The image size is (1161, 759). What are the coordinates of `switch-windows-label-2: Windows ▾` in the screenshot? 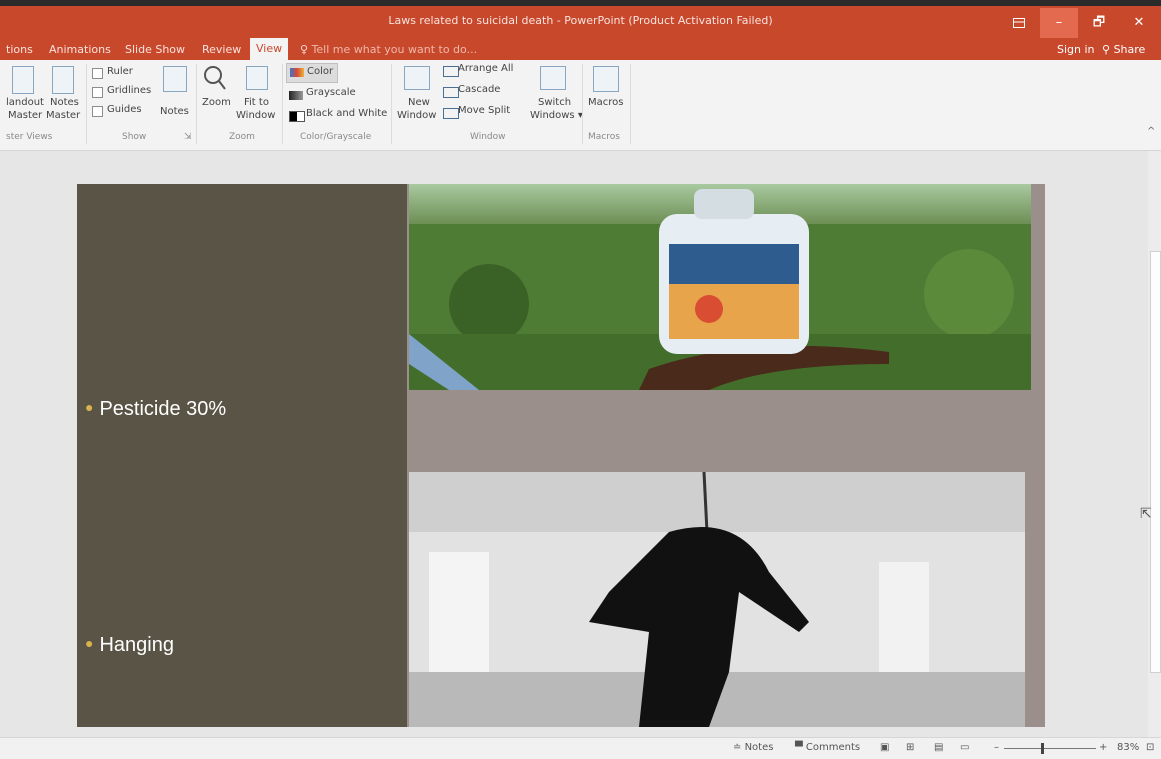 It's located at (556, 115).